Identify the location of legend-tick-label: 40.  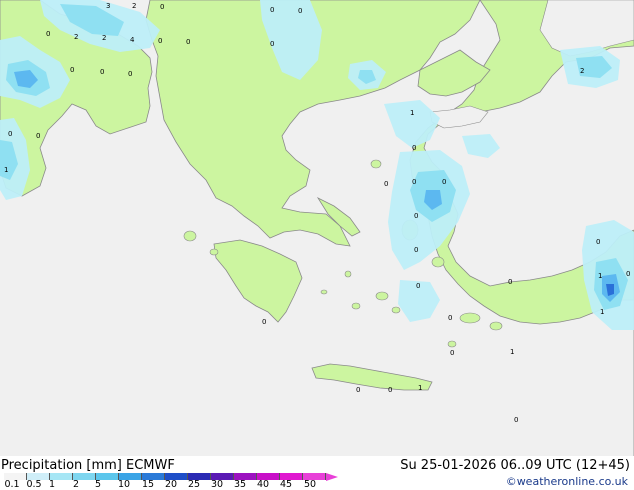
(263, 484).